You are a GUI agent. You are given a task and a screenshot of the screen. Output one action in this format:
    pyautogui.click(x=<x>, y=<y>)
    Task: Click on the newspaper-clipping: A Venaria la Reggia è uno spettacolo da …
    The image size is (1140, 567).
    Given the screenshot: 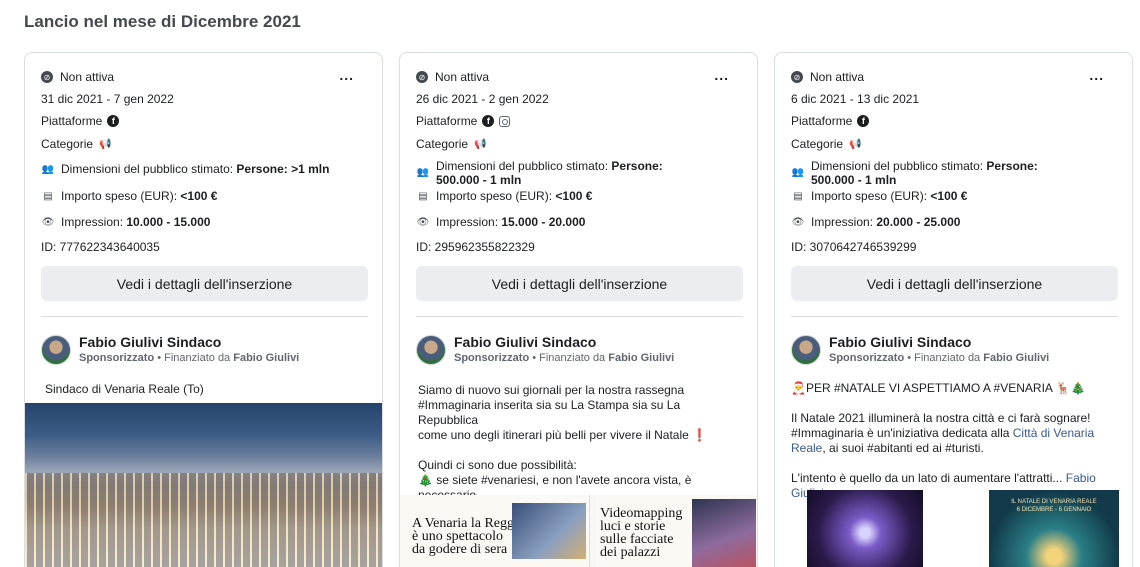 What is the action you would take?
    pyautogui.click(x=495, y=531)
    